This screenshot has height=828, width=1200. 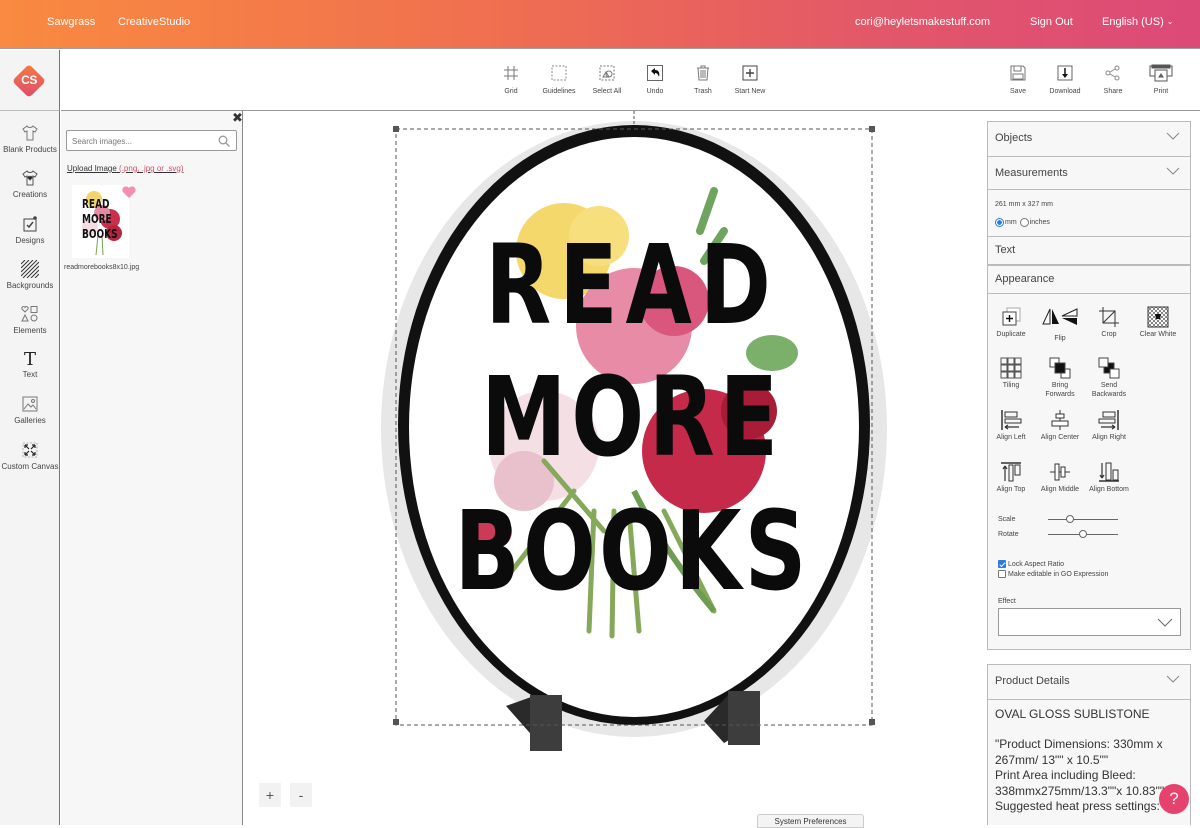 What do you see at coordinates (30, 410) in the screenshot?
I see `sidebar-item-galleries: Galleries` at bounding box center [30, 410].